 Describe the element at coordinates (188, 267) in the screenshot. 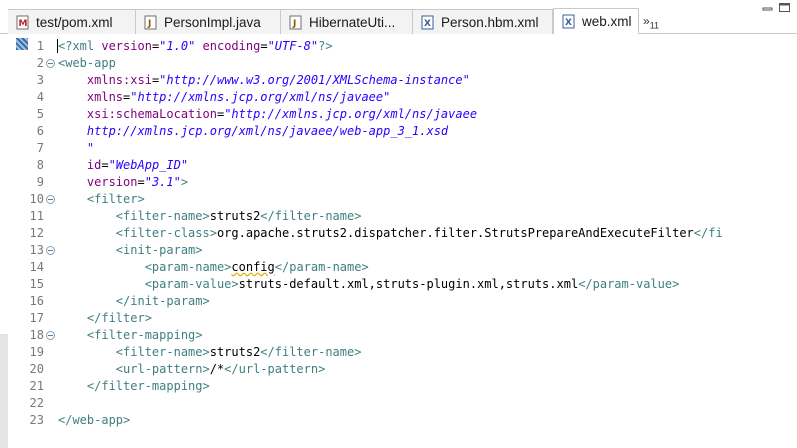

I see `code-token: <param-name>` at that location.